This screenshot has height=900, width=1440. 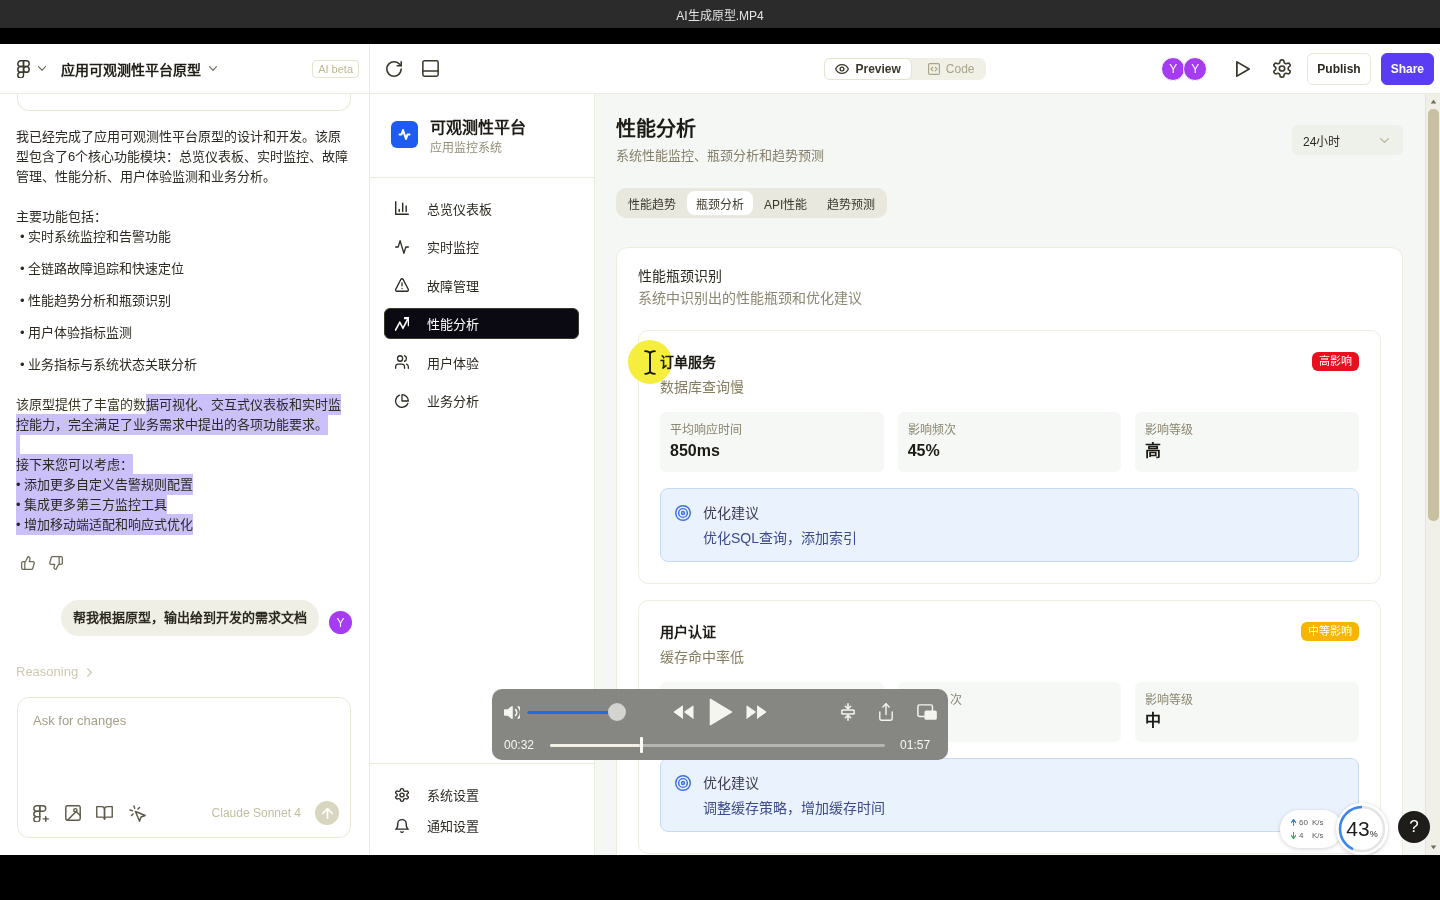 What do you see at coordinates (481, 324) in the screenshot?
I see `nav-item: 性能分析` at bounding box center [481, 324].